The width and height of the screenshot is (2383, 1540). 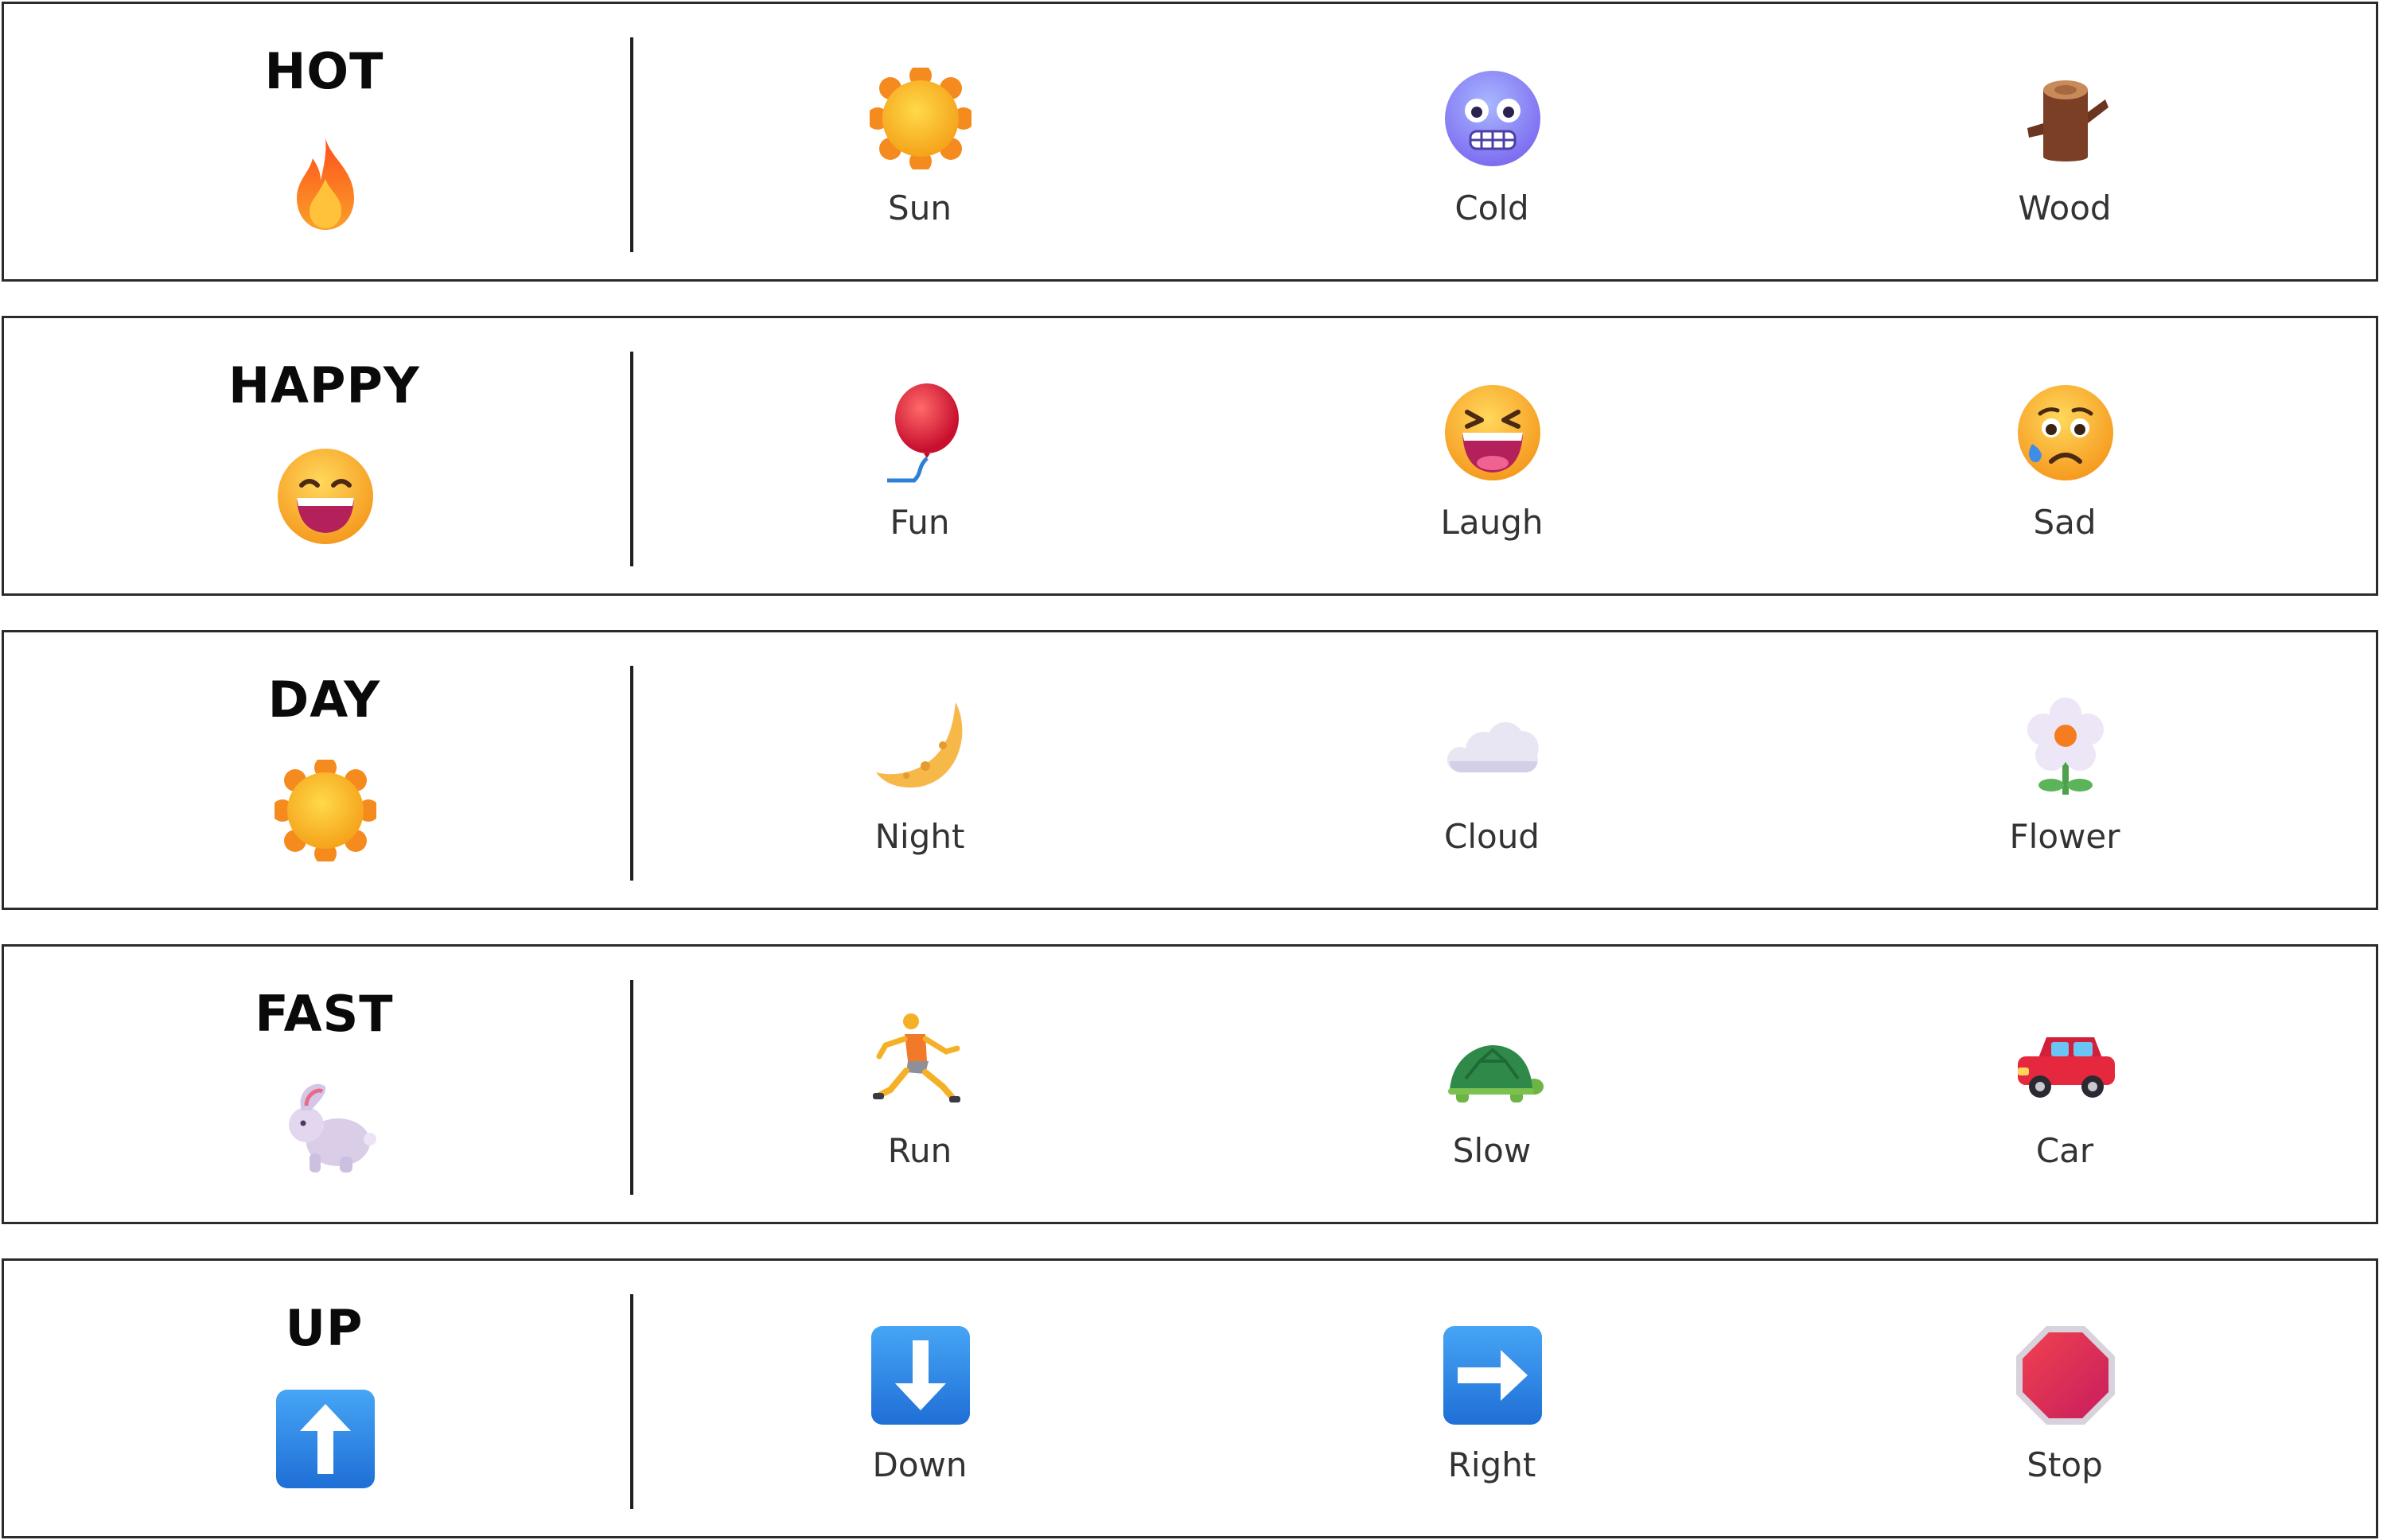 What do you see at coordinates (919, 1150) in the screenshot?
I see `option-label: Run` at bounding box center [919, 1150].